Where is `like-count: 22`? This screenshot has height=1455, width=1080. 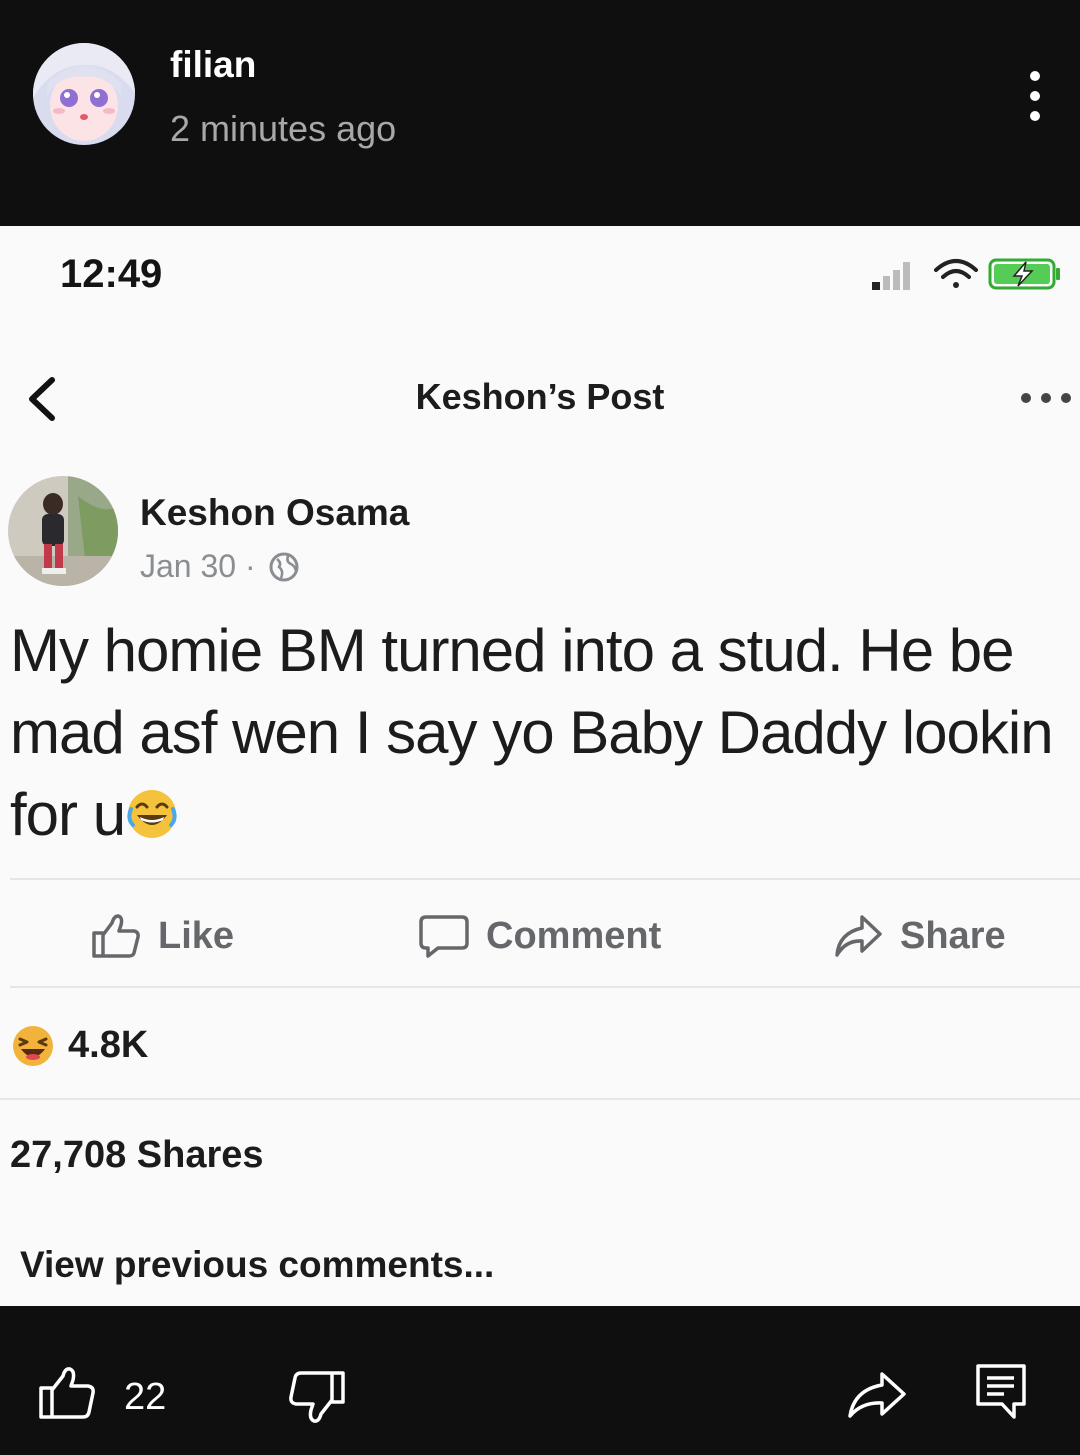 like-count: 22 is located at coordinates (145, 1397).